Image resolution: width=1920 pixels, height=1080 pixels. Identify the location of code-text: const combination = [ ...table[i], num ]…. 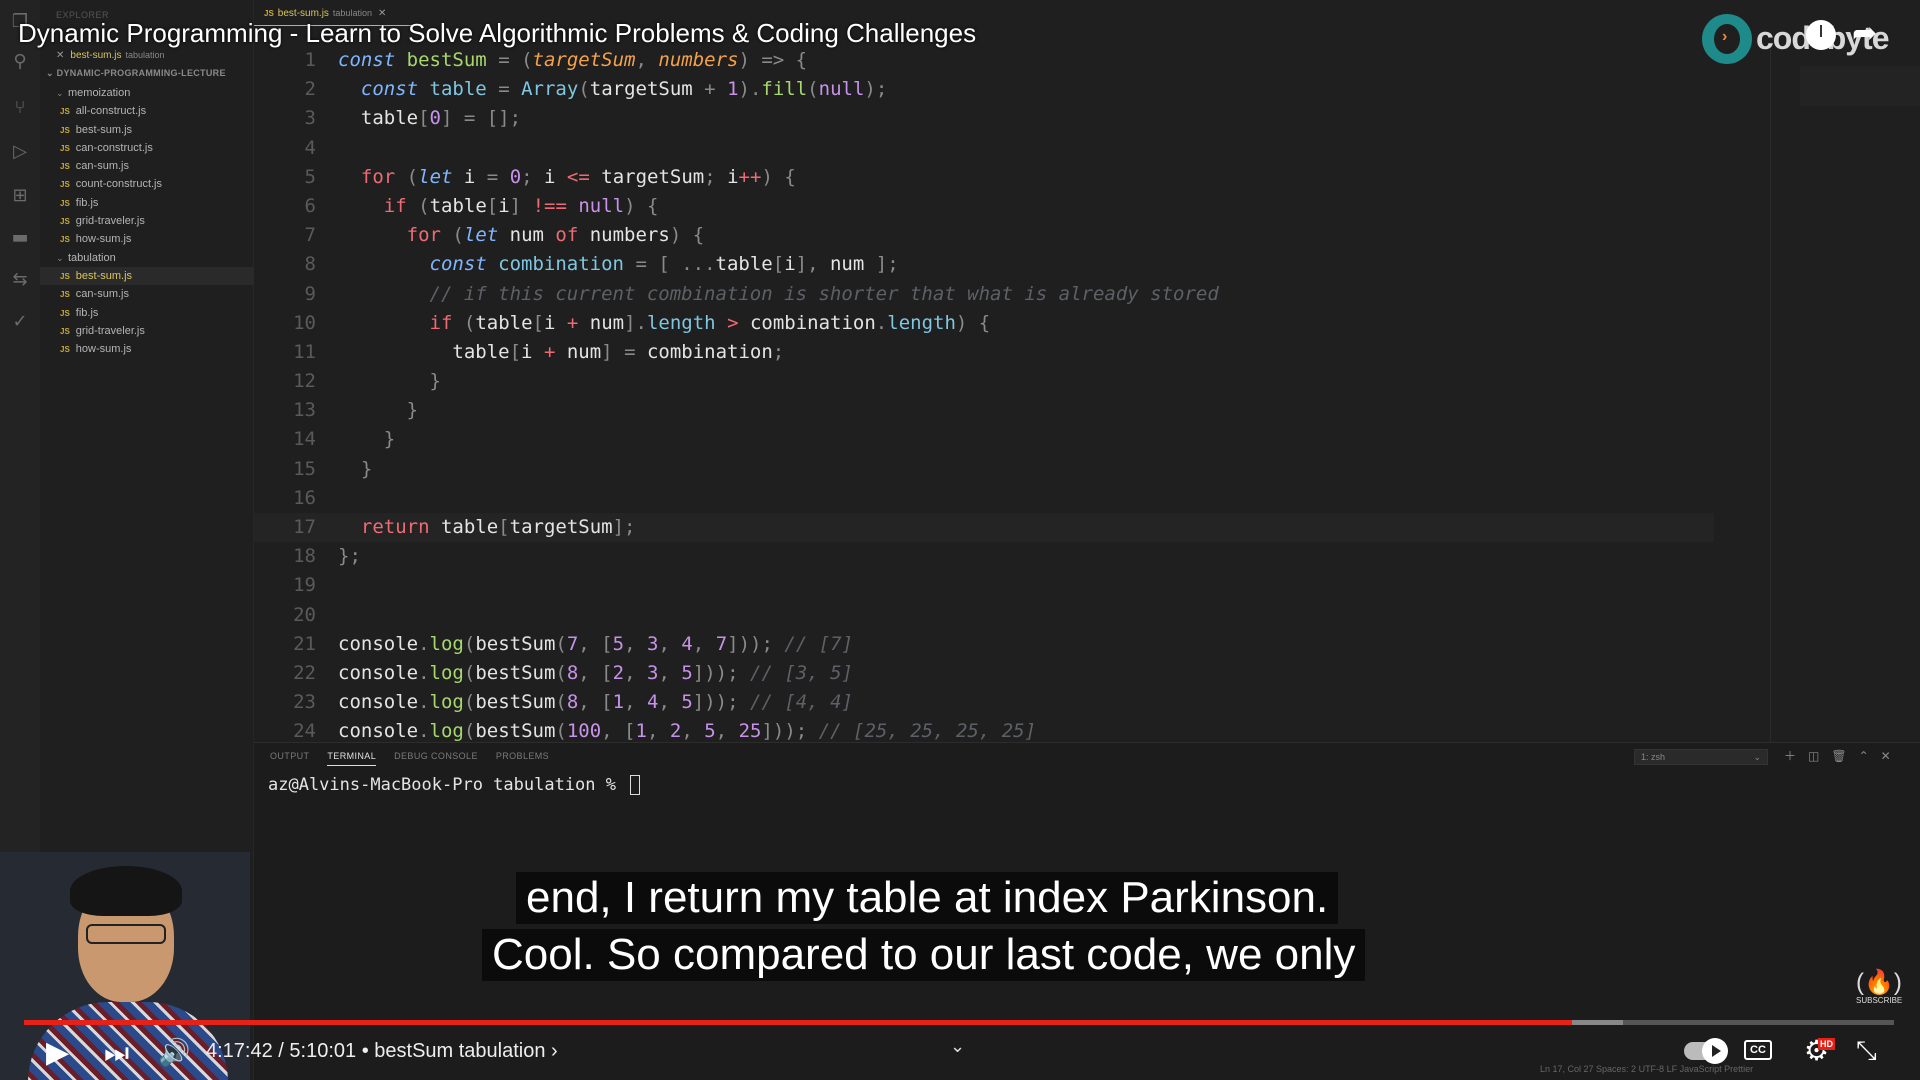
(664, 264).